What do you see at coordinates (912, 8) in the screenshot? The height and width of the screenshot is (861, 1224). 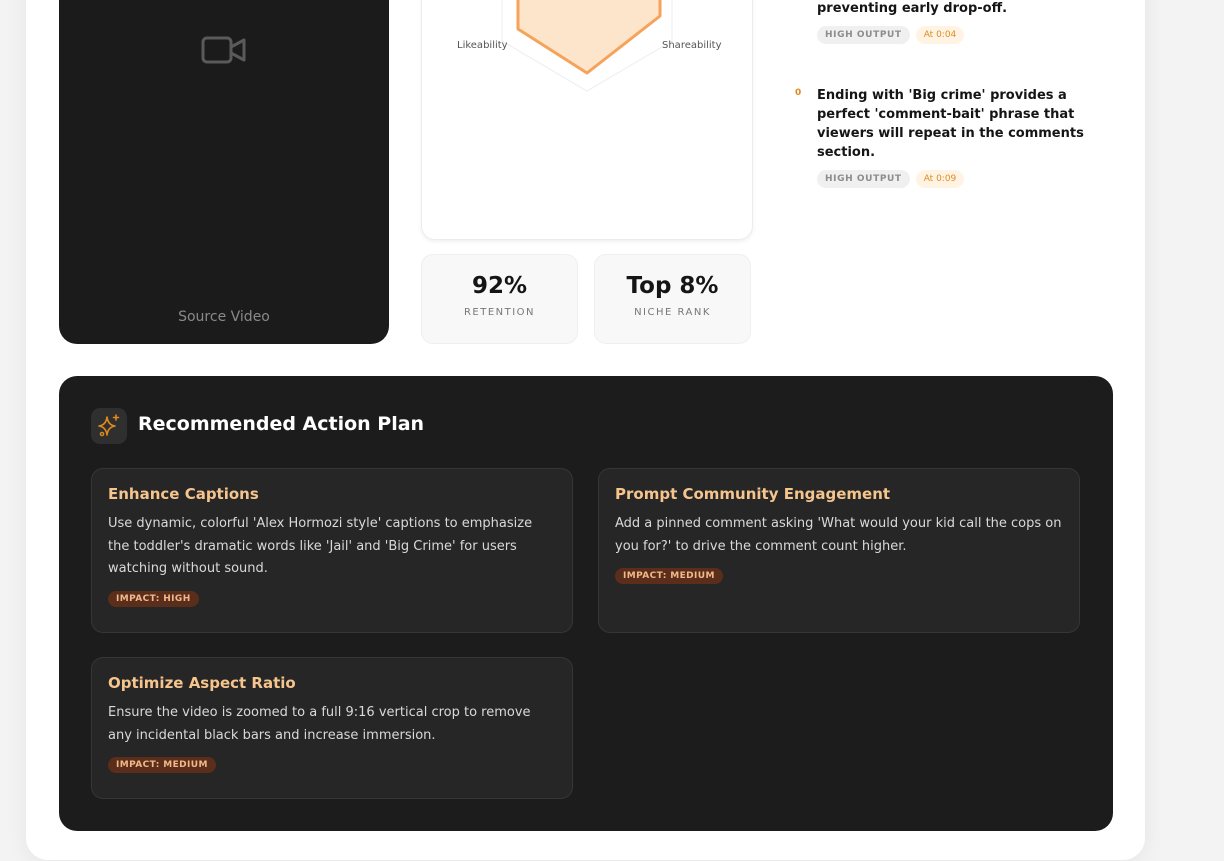 I see `insight-text: preventing early drop-off.` at bounding box center [912, 8].